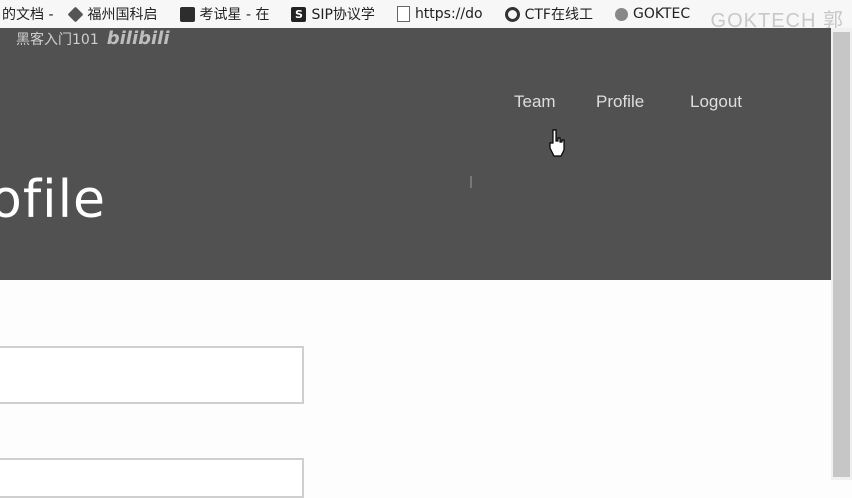 This screenshot has width=852, height=498. I want to click on scroll-thumb, so click(841, 254).